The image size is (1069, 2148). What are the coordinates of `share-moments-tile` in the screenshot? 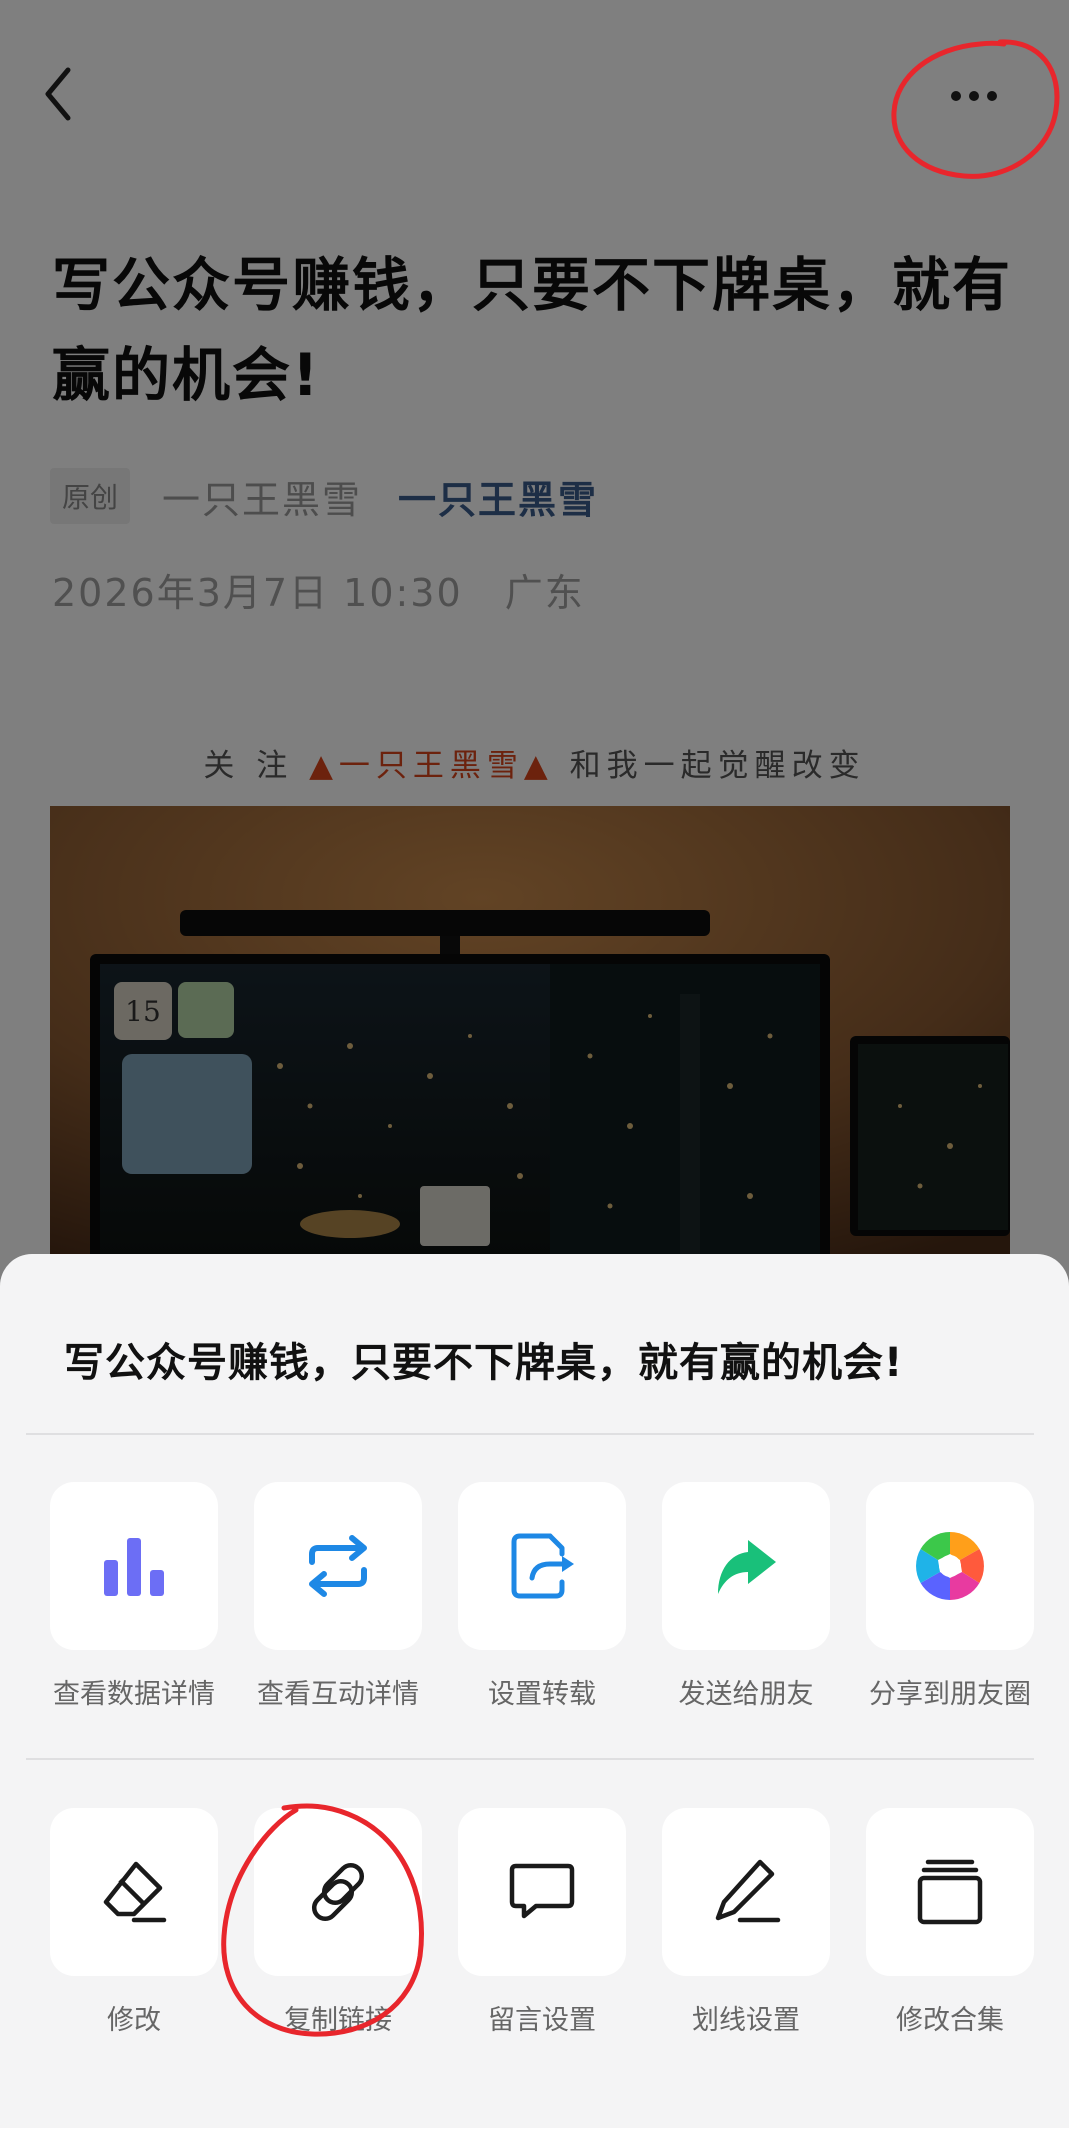 It's located at (950, 1566).